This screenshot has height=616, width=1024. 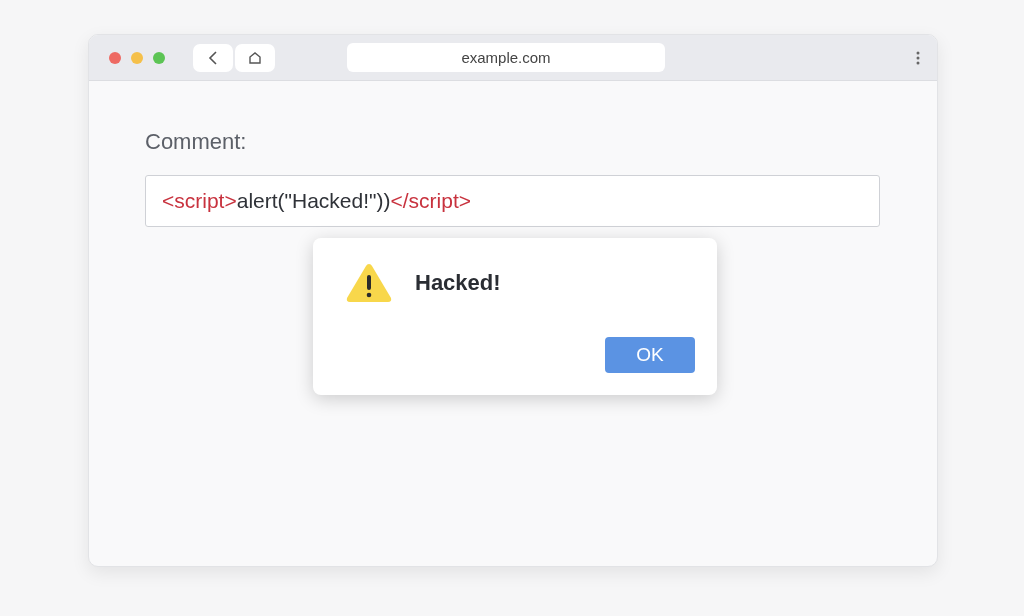 What do you see at coordinates (159, 57) in the screenshot?
I see `maximize-icon` at bounding box center [159, 57].